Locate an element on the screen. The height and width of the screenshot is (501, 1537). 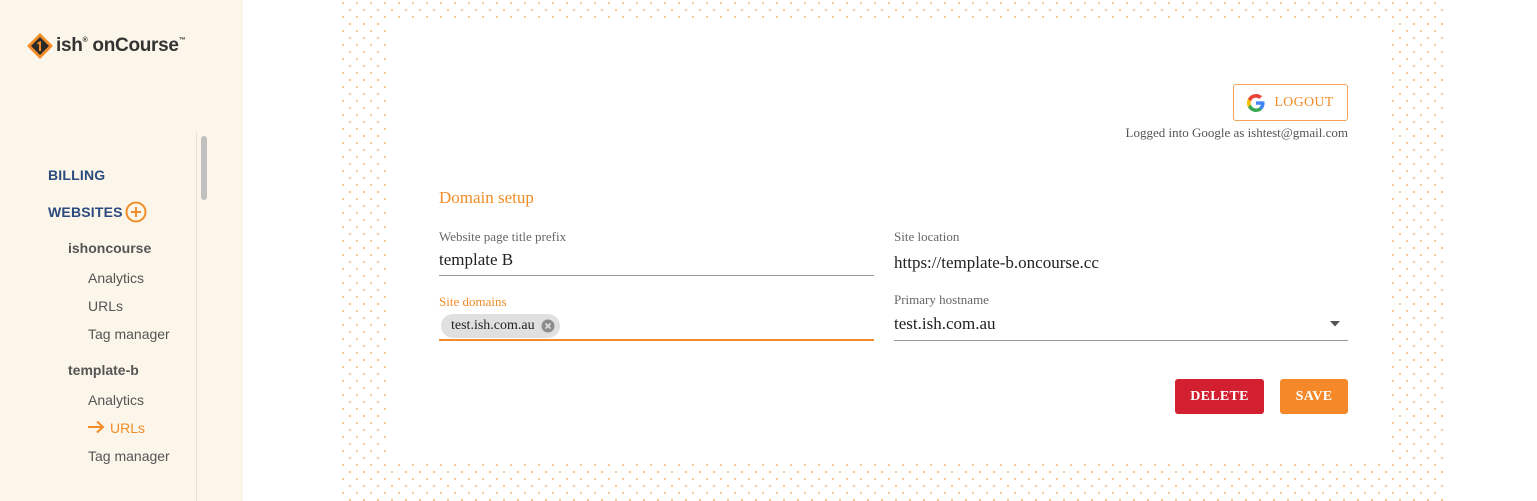
site-name-template-b: template-b is located at coordinates (103, 370).